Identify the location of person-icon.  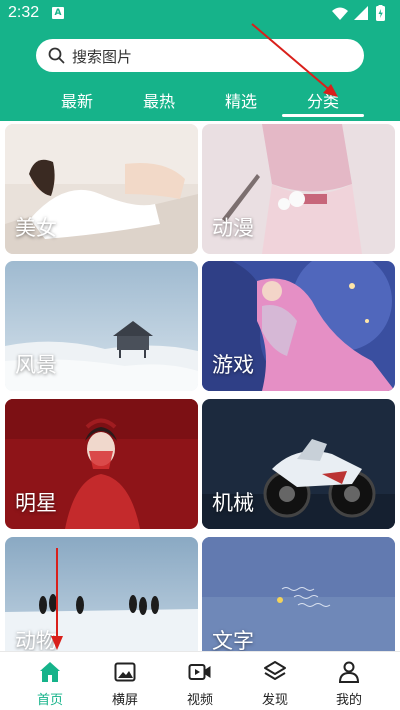
(349, 672).